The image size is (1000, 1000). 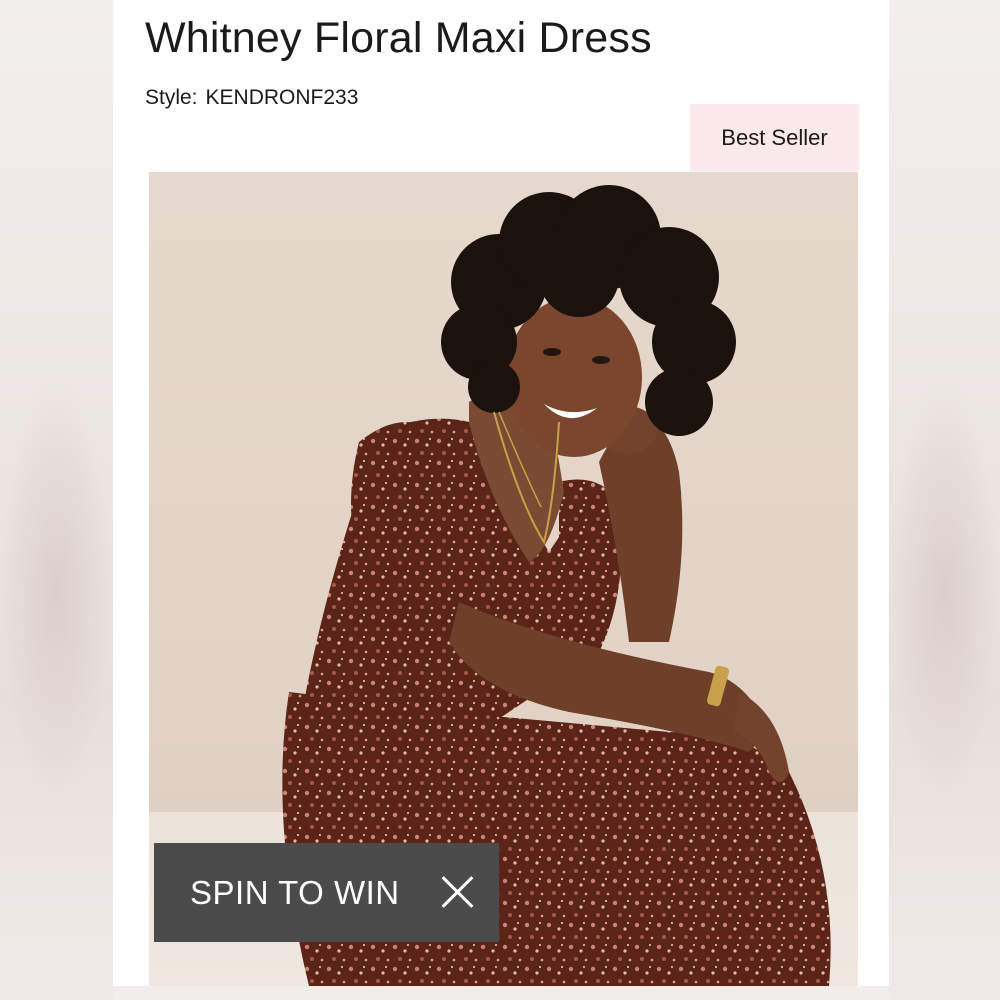 I want to click on style-row: Style: KENDRONF233, so click(x=251, y=98).